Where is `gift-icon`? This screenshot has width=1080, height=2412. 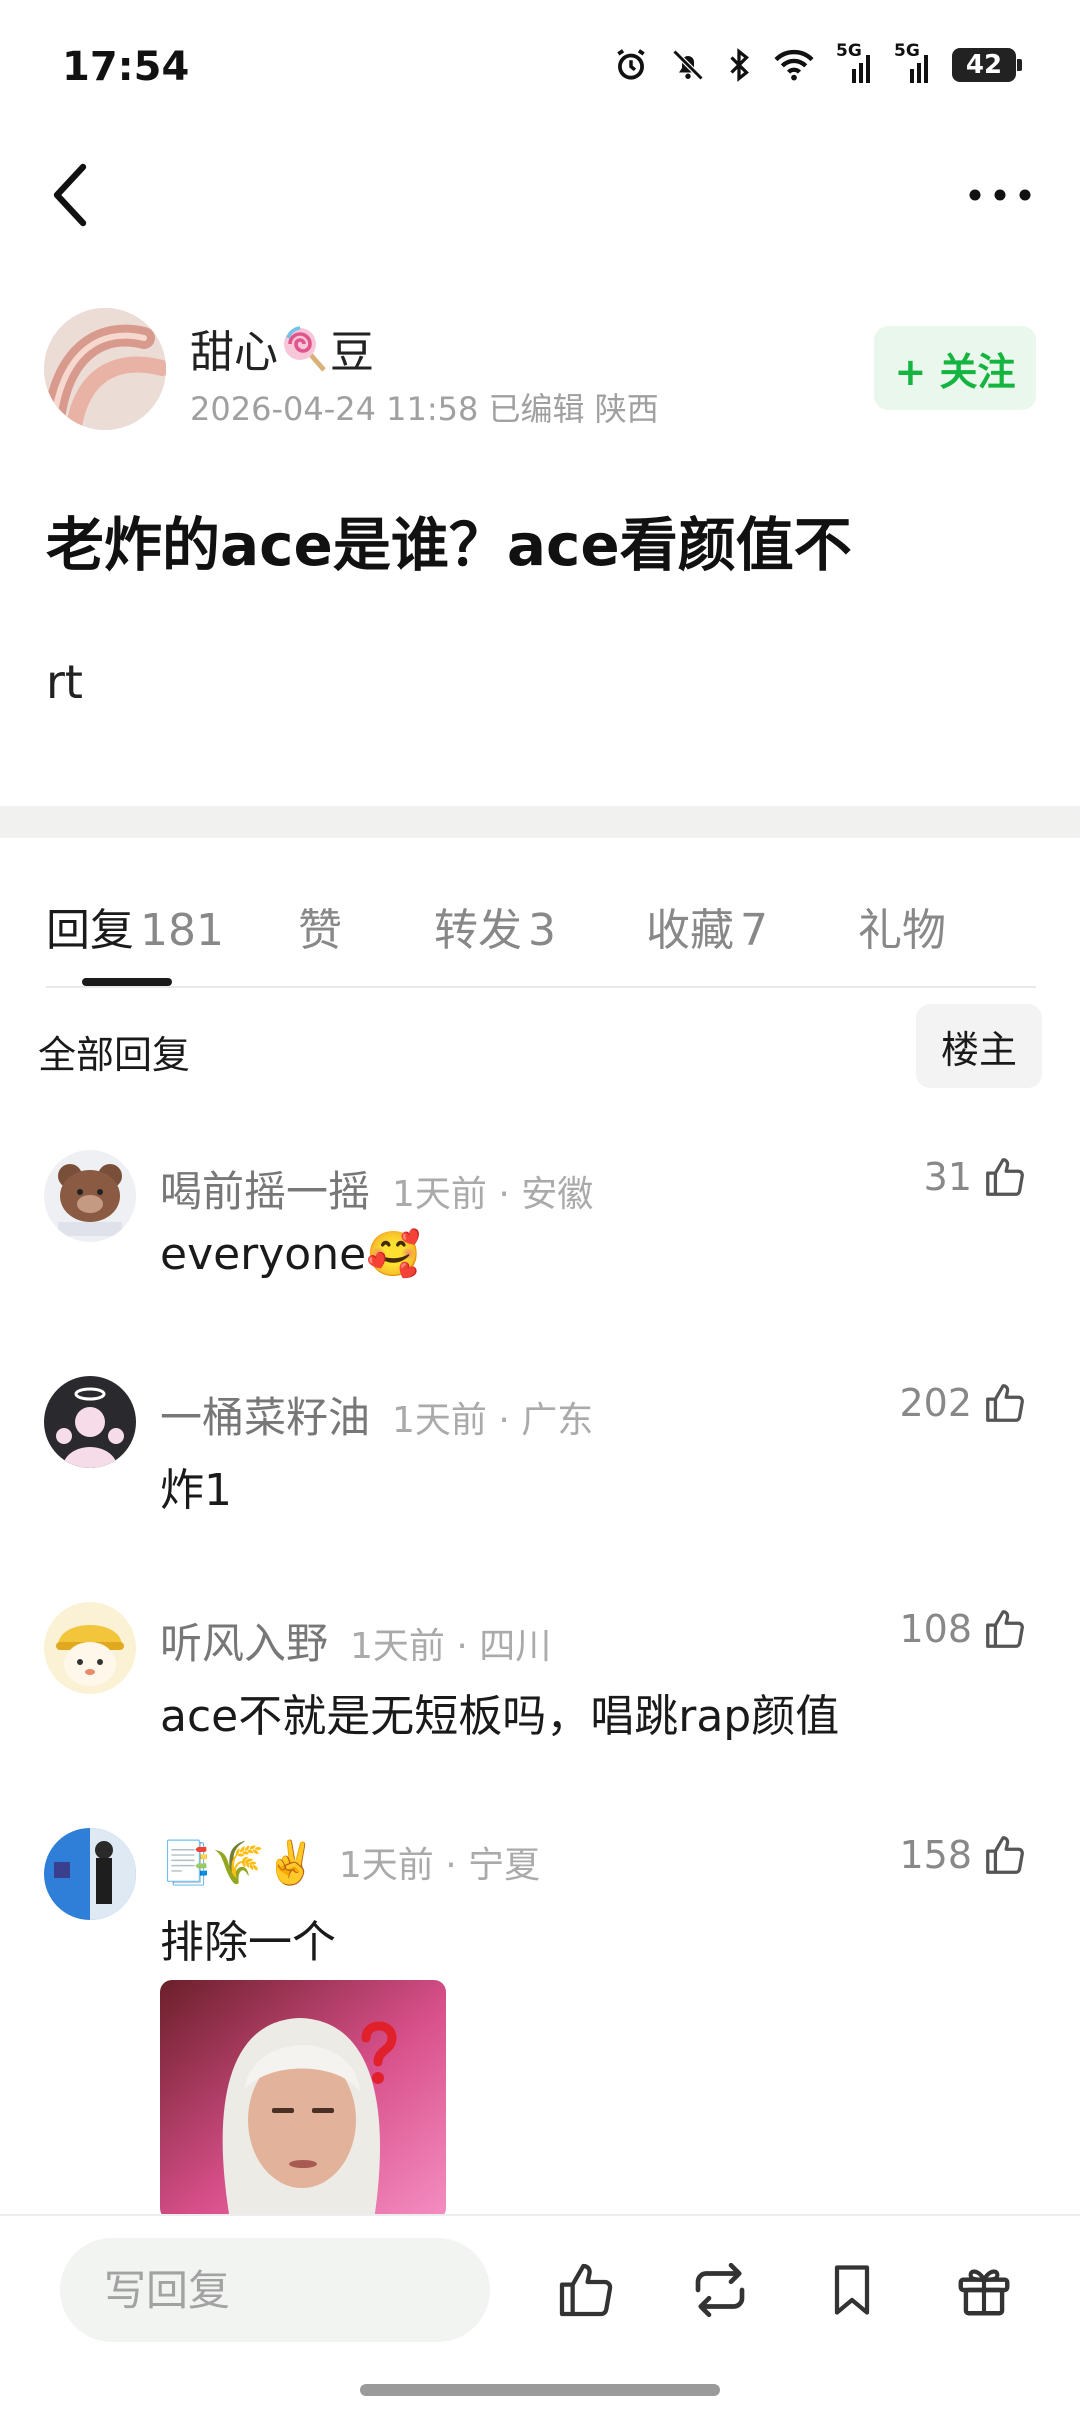 gift-icon is located at coordinates (984, 2292).